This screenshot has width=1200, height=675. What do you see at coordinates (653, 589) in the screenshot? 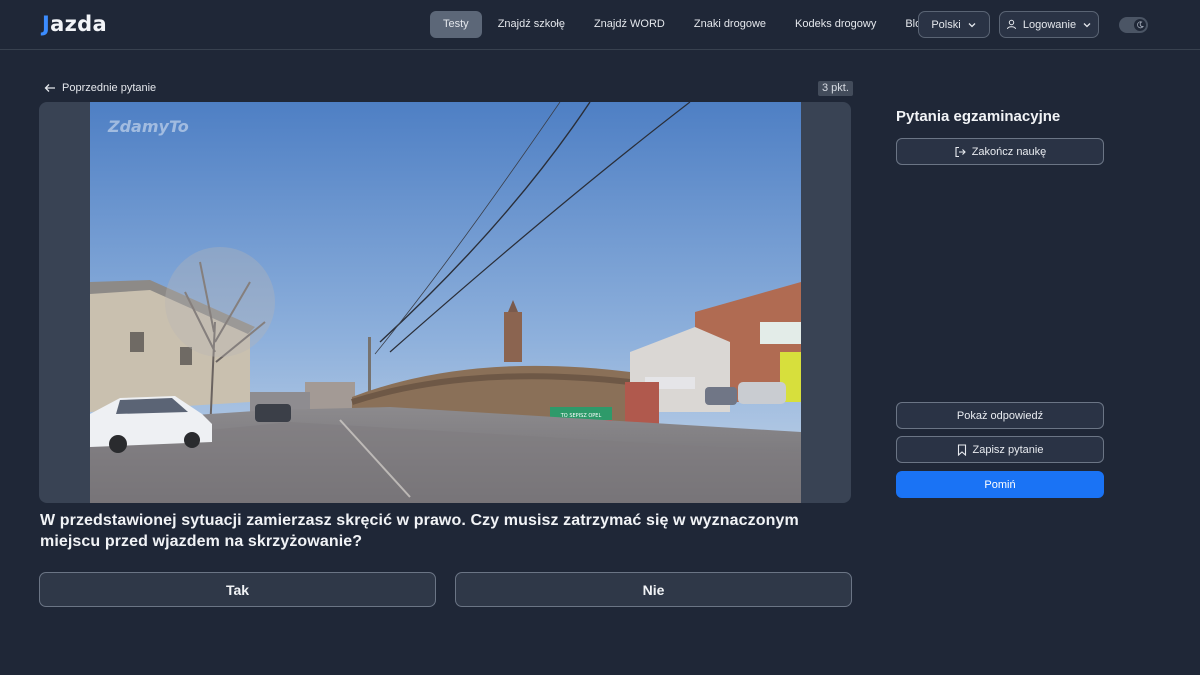
I see `answer-no-button: Nie` at bounding box center [653, 589].